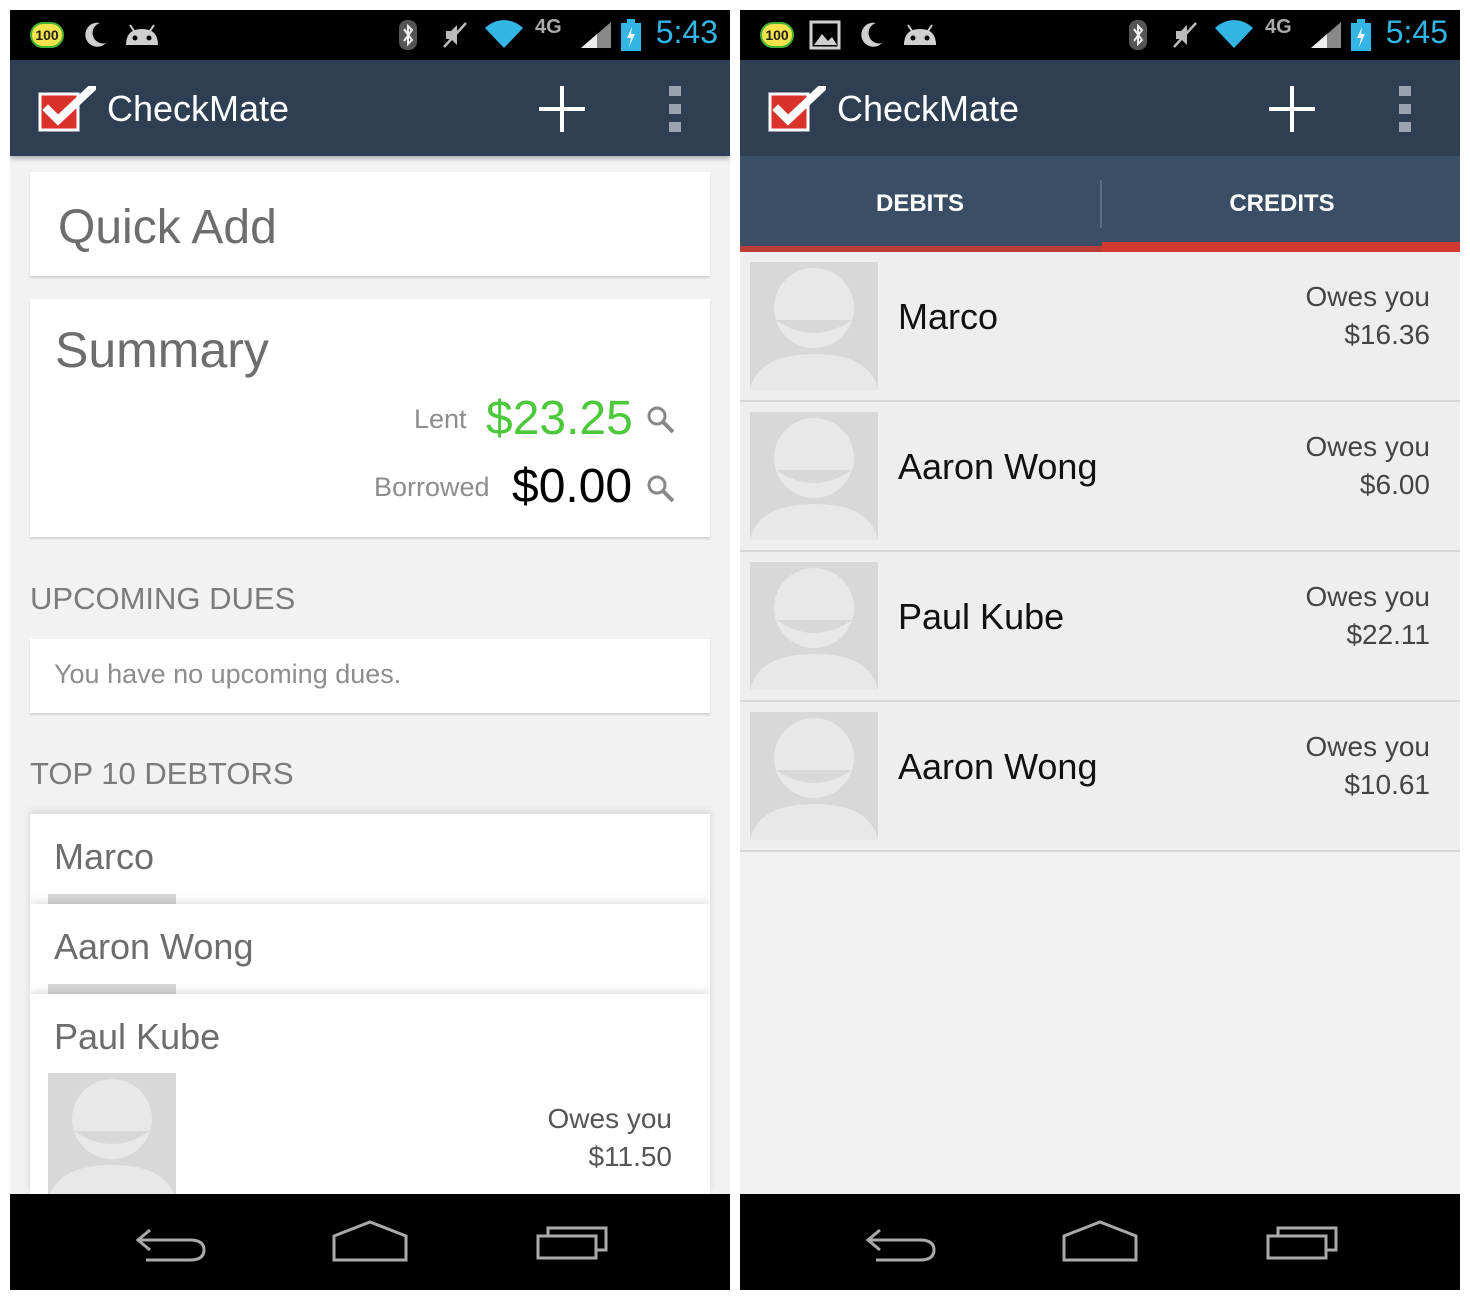 The image size is (1470, 1300). What do you see at coordinates (370, 1094) in the screenshot?
I see `debtor-card: Paul Kube Owes you $11.50` at bounding box center [370, 1094].